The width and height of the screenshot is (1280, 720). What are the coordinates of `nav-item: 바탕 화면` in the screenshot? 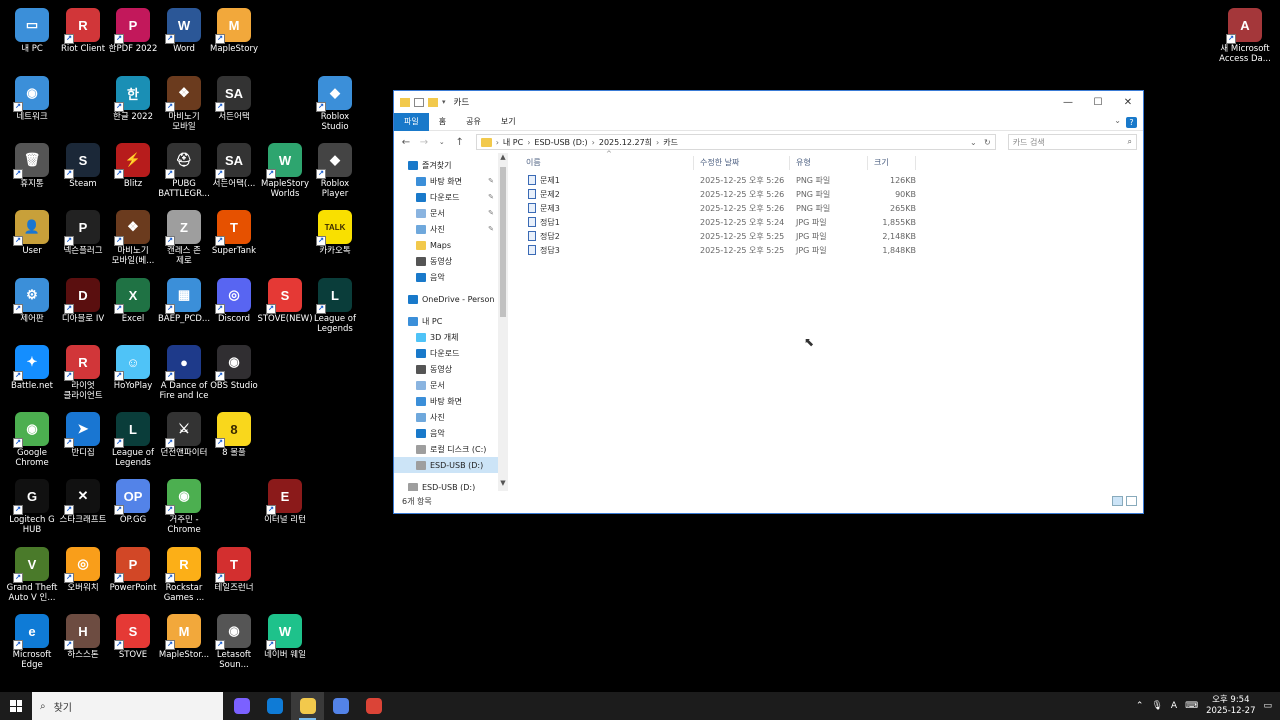 It's located at (446, 401).